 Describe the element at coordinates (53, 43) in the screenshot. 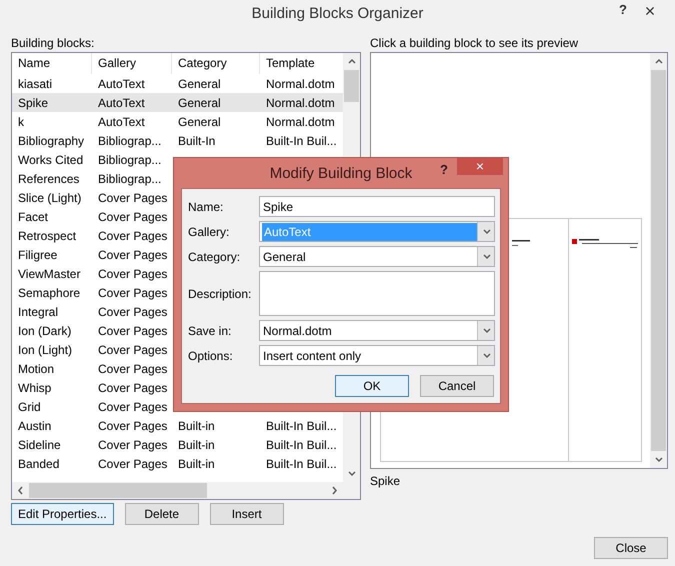

I see `list-label: Building blocks:` at that location.